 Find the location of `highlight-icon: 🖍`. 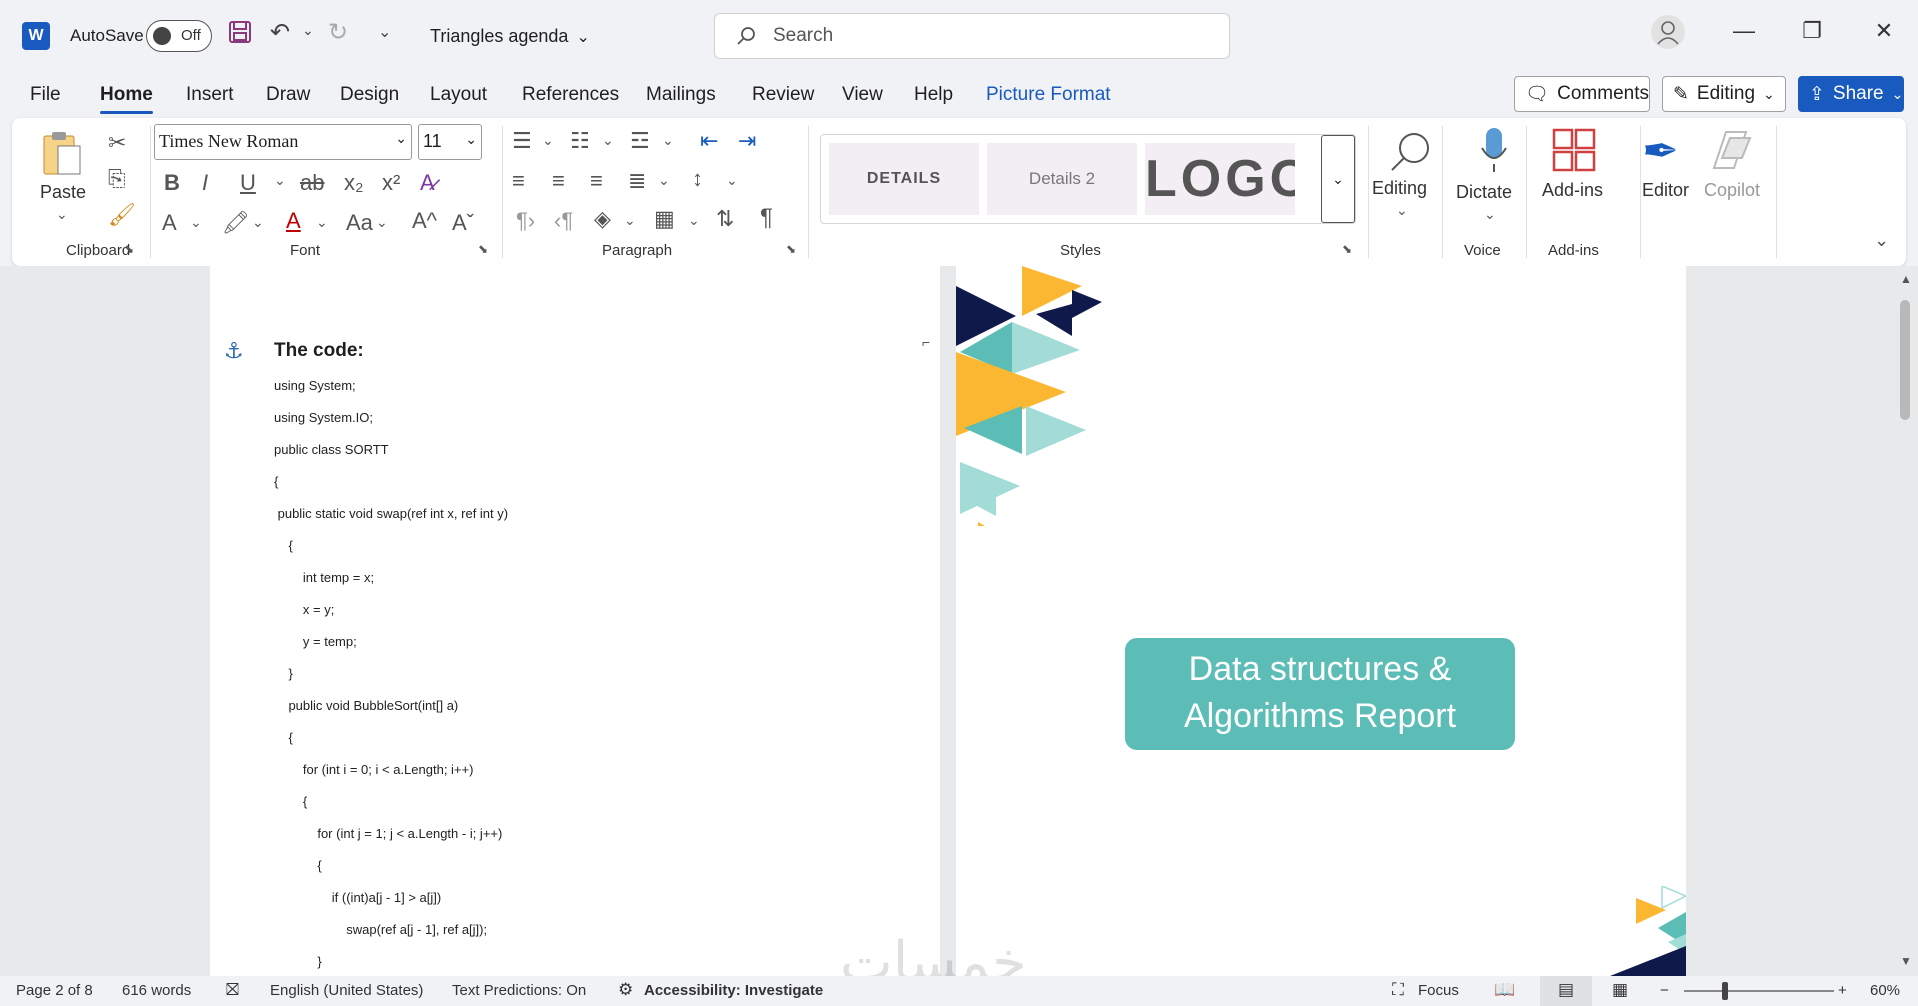

highlight-icon: 🖍 is located at coordinates (236, 223).